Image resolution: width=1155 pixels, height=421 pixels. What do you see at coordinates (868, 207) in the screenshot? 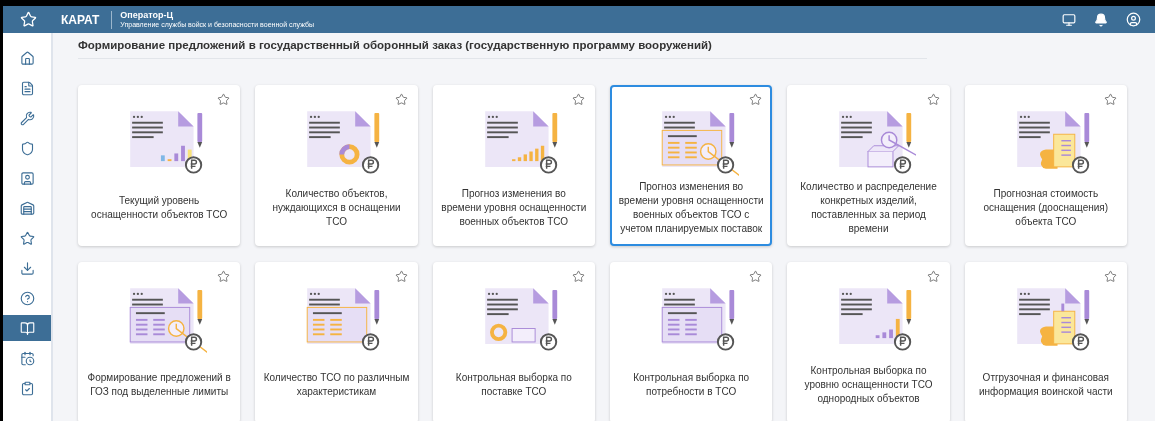
I see `card-title: Количество и распределение конкретных изделий, поставленных за период времени` at bounding box center [868, 207].